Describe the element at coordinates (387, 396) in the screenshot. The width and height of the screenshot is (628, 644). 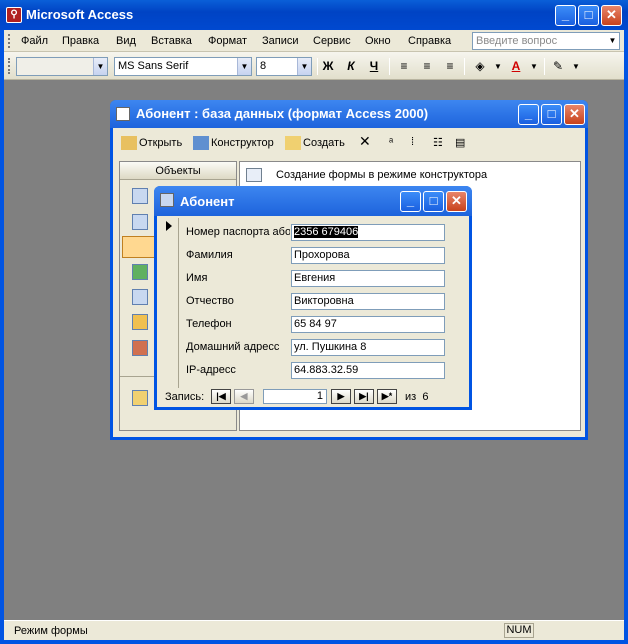
I see `new-record-icon: ▶*` at that location.